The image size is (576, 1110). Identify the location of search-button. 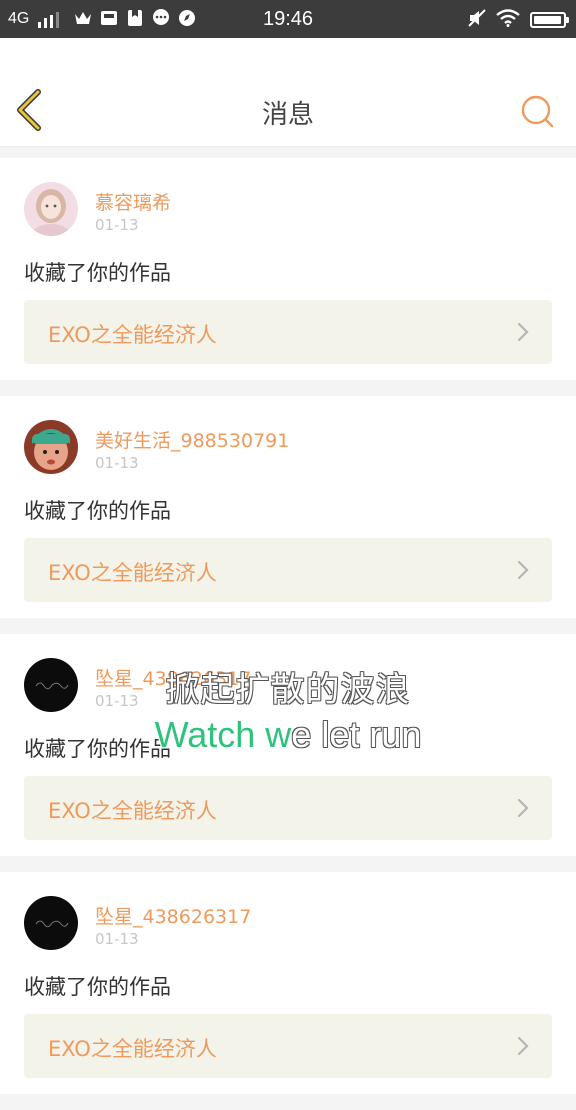
(538, 112).